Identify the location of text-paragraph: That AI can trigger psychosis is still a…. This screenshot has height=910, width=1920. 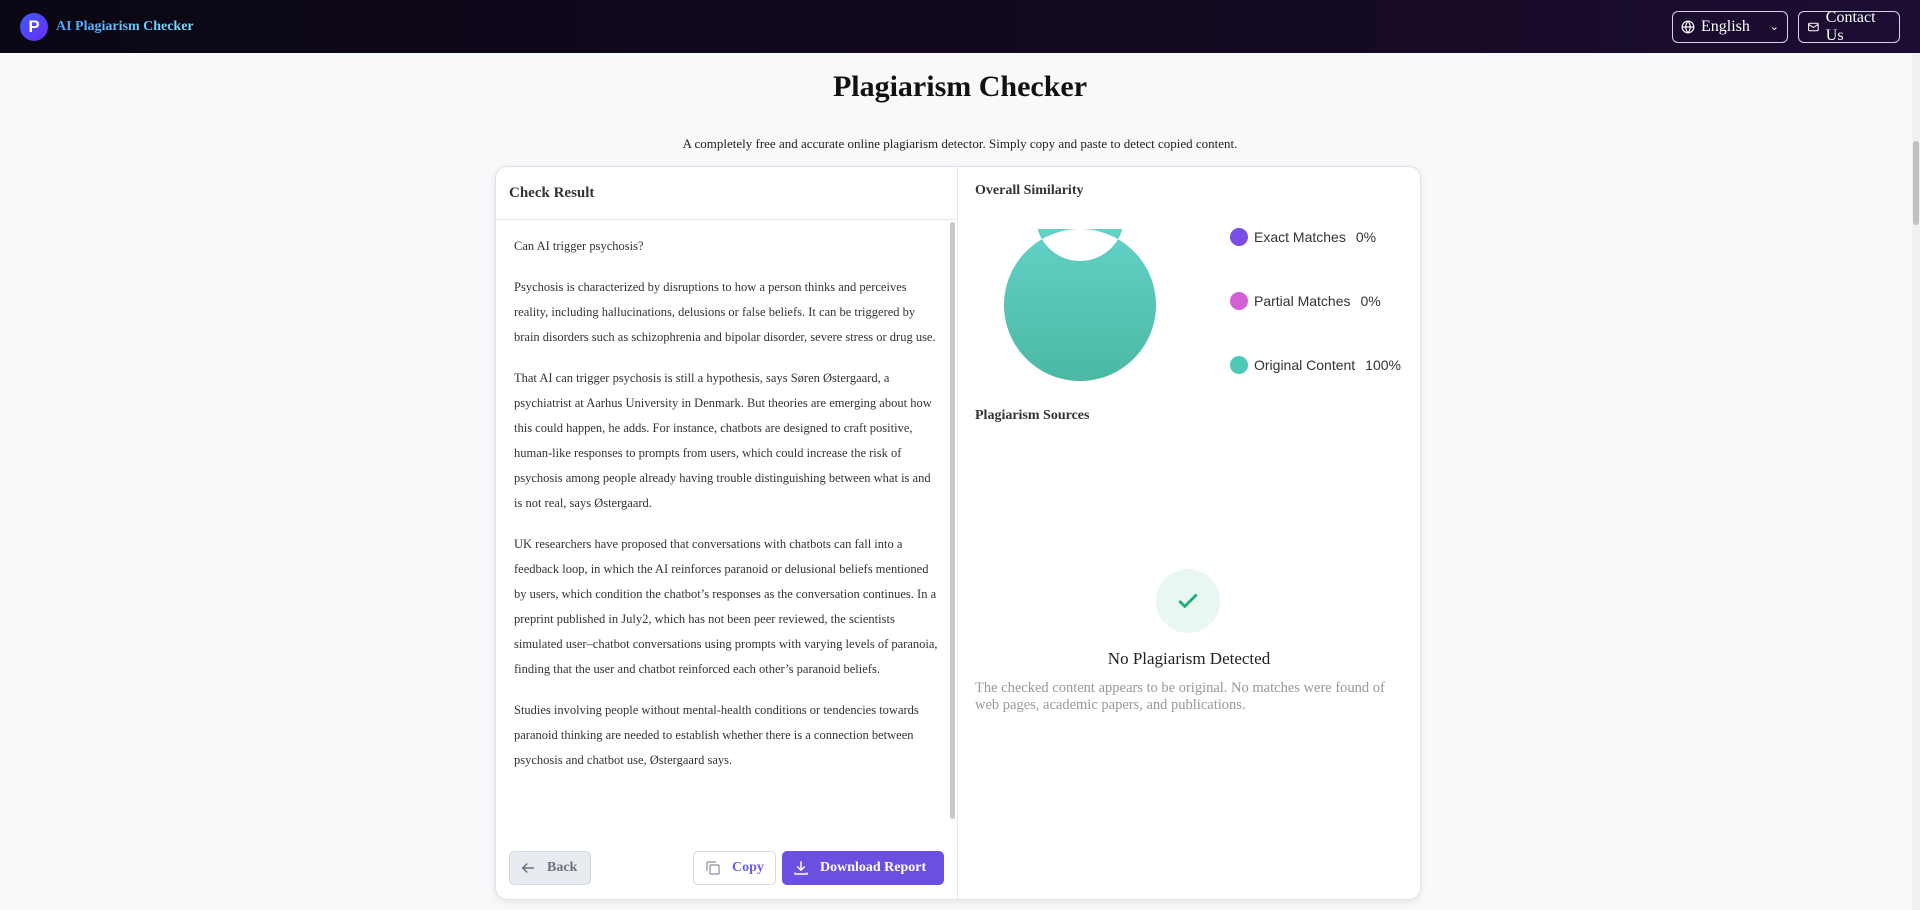
(723, 440).